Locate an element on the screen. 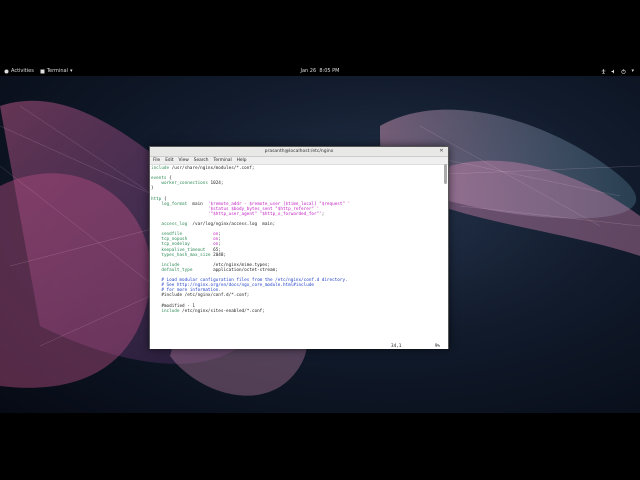 The image size is (640, 480). menu-view: View is located at coordinates (184, 160).